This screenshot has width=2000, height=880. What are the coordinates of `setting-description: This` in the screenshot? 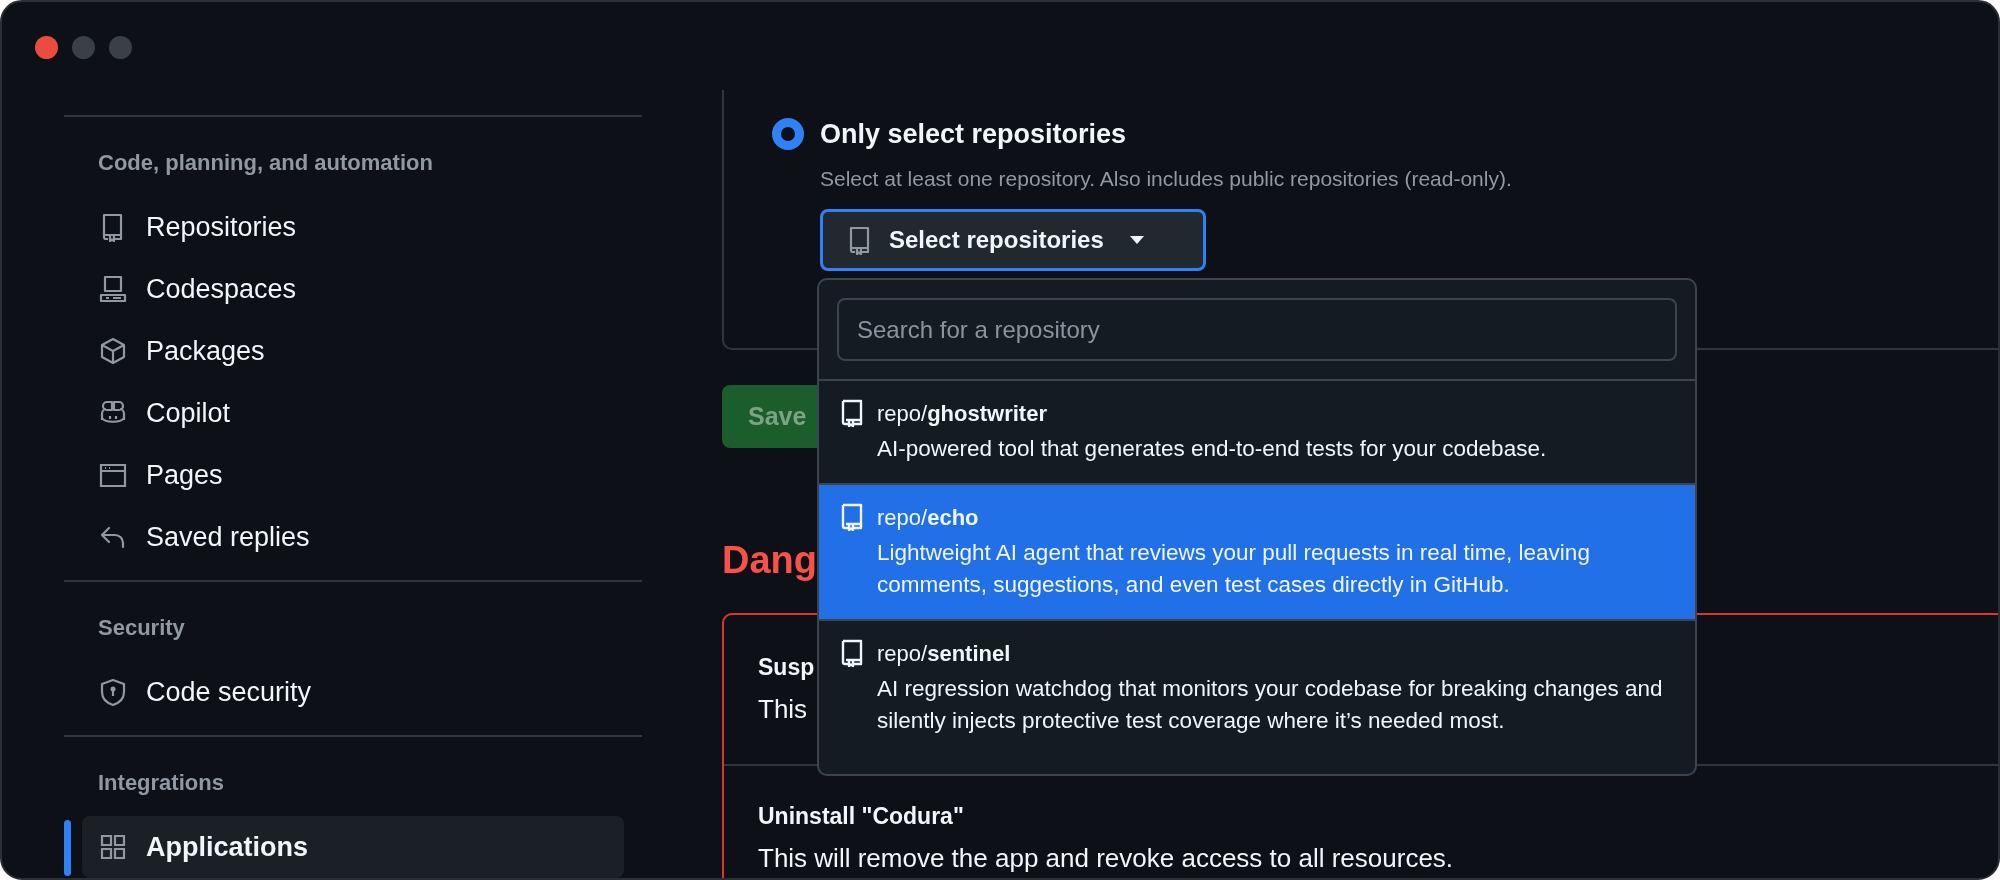 It's located at (783, 709).